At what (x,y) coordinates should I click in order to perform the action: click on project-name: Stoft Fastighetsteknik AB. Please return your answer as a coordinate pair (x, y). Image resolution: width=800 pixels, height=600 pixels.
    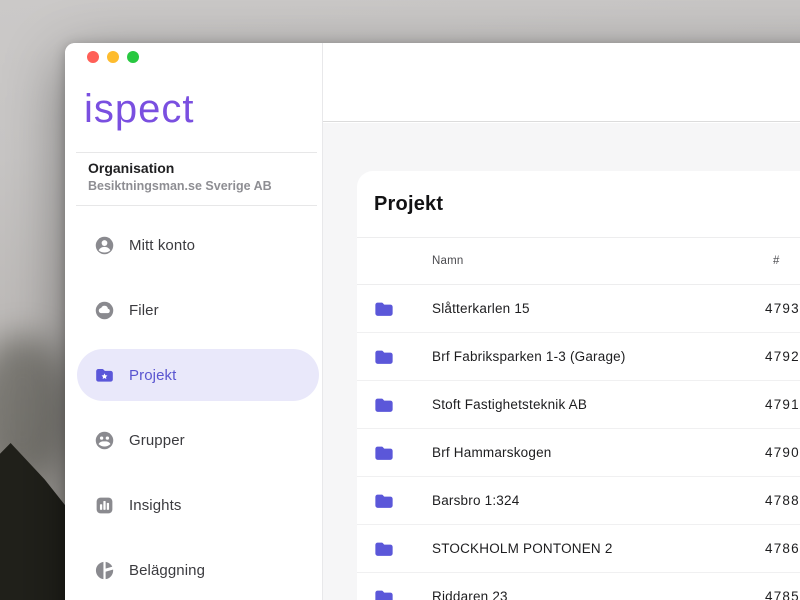
    Looking at the image, I should click on (510, 404).